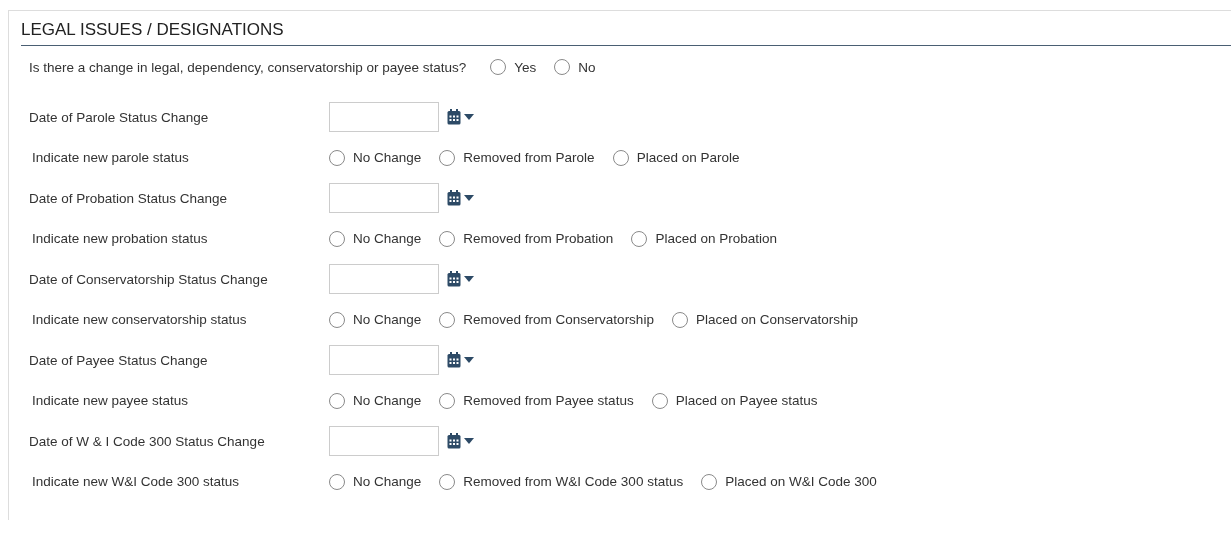 The width and height of the screenshot is (1231, 542). I want to click on radio-option: Removed from W&I Code 300 status, so click(561, 481).